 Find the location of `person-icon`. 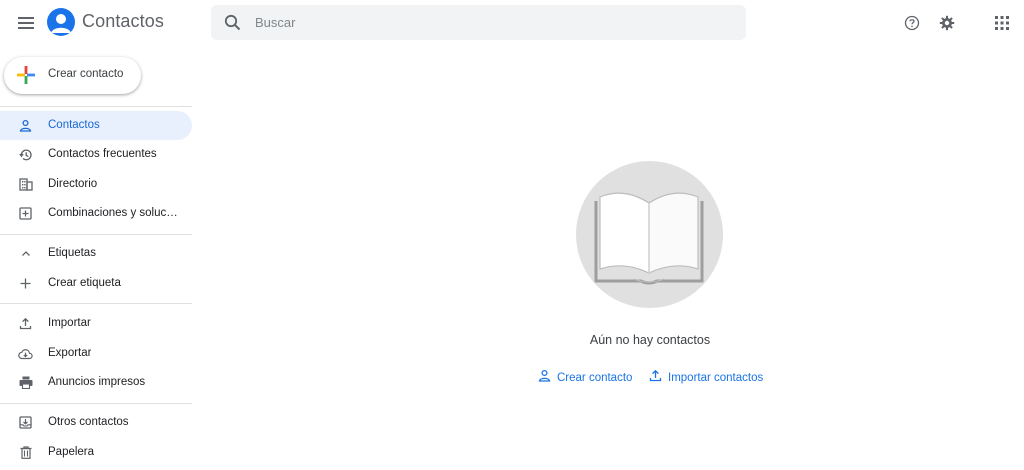

person-icon is located at coordinates (25, 125).